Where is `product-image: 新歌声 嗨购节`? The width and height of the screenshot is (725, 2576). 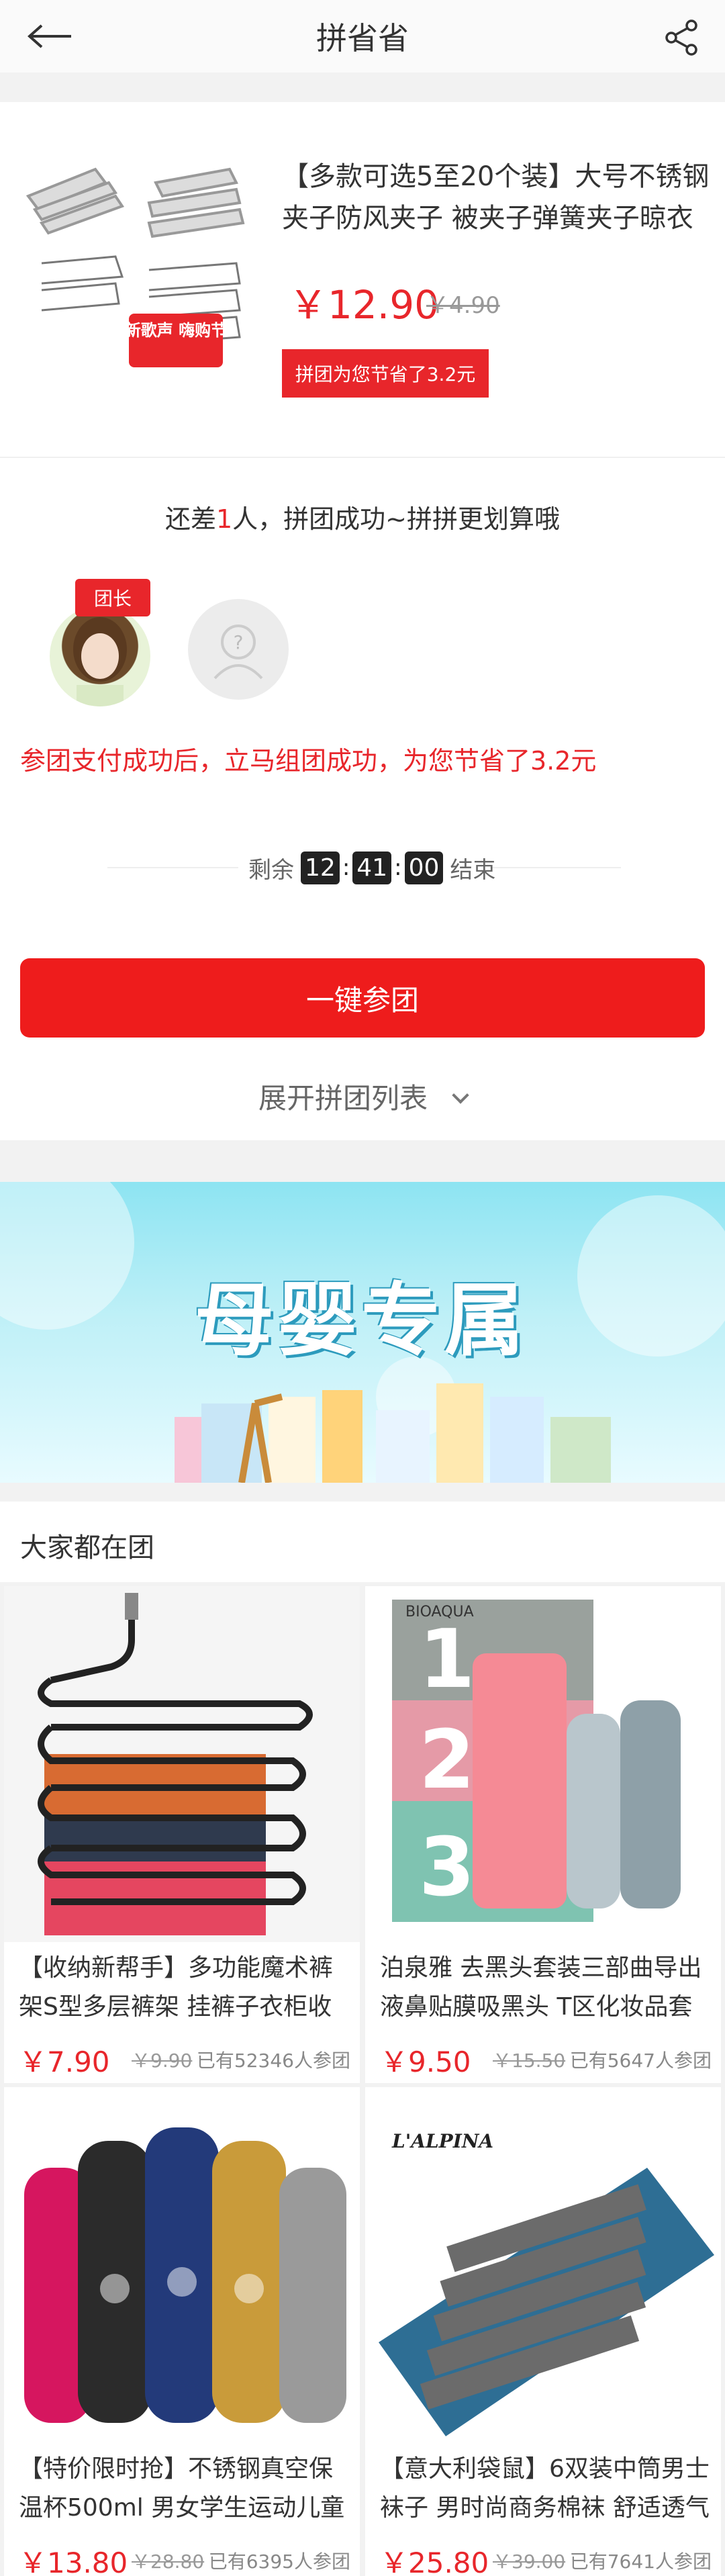
product-image: 新歌声 嗨购节 is located at coordinates (139, 266).